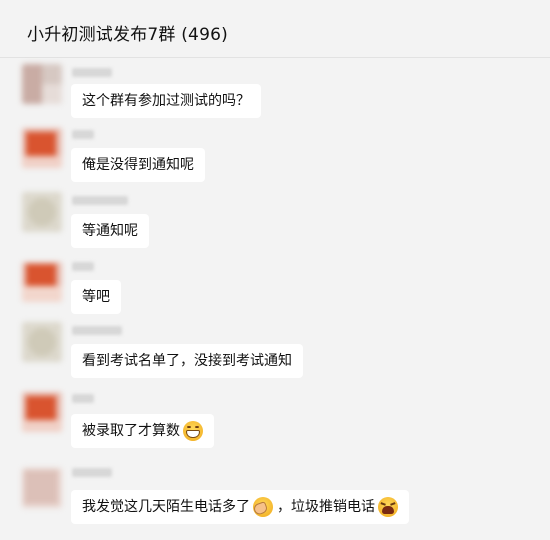 Image resolution: width=550 pixels, height=540 pixels. I want to click on facepalm-icon, so click(262, 507).